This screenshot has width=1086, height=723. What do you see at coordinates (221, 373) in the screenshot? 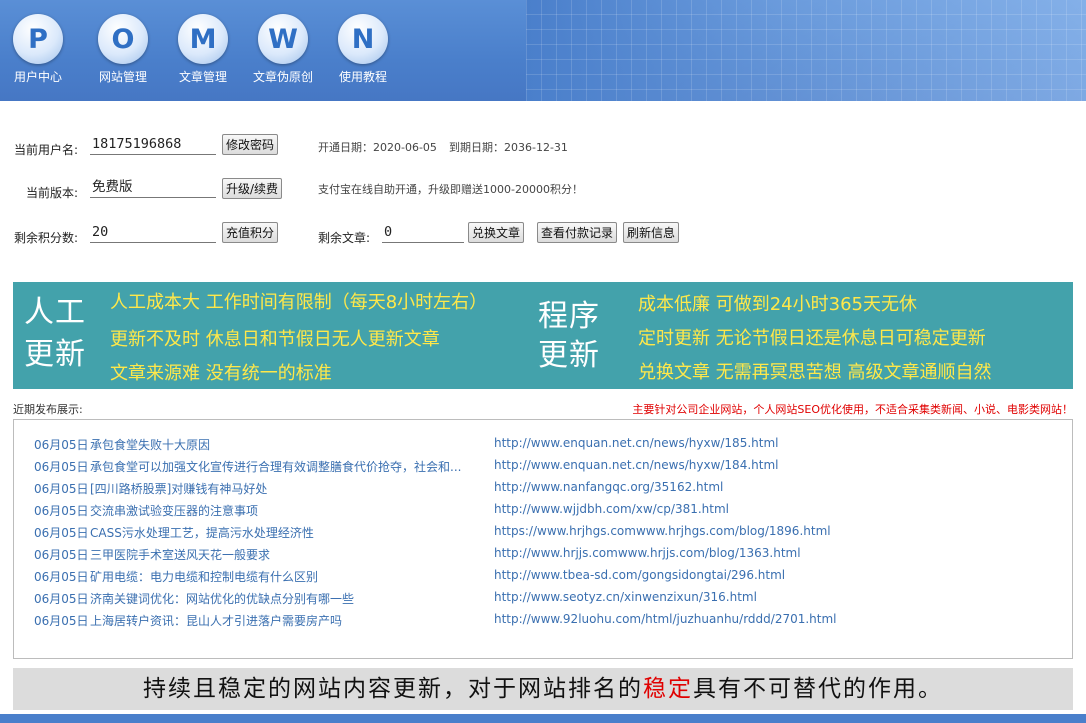
I see `manual-point: 文章来源难 没有统一的标准` at bounding box center [221, 373].